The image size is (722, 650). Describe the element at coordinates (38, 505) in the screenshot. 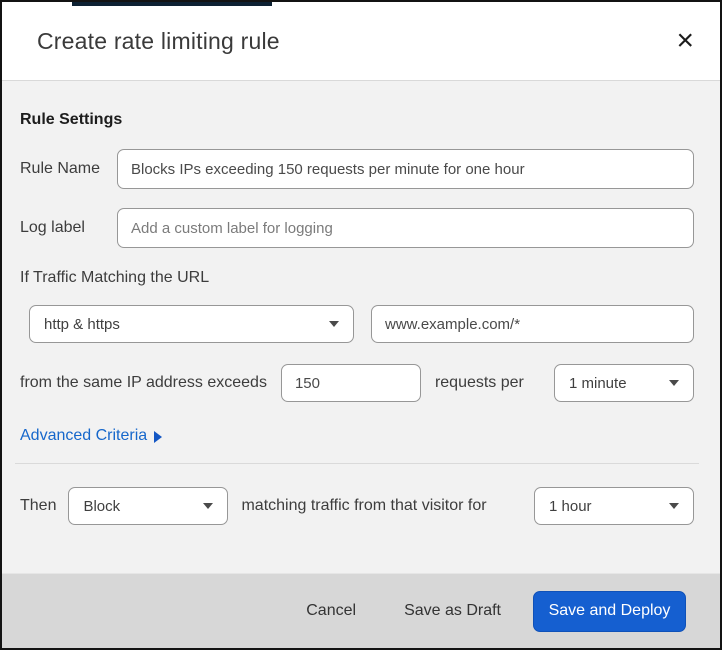

I see `then-label: Then` at that location.